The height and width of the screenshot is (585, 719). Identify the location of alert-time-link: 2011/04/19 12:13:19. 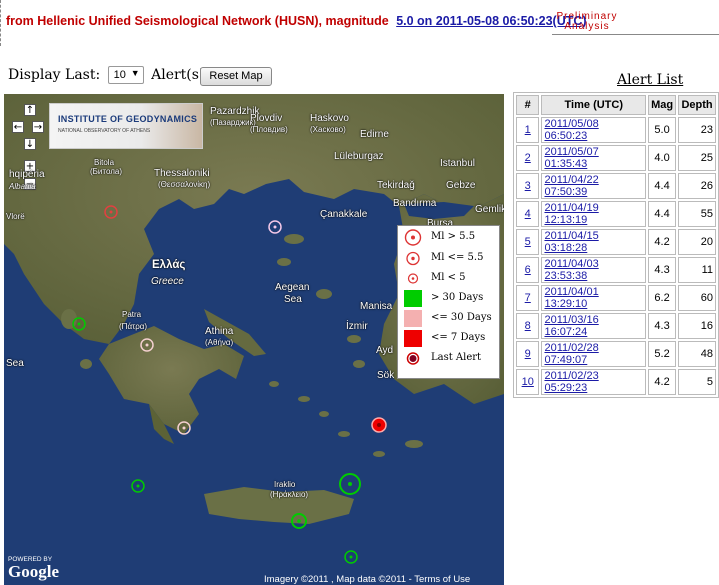
(571, 214).